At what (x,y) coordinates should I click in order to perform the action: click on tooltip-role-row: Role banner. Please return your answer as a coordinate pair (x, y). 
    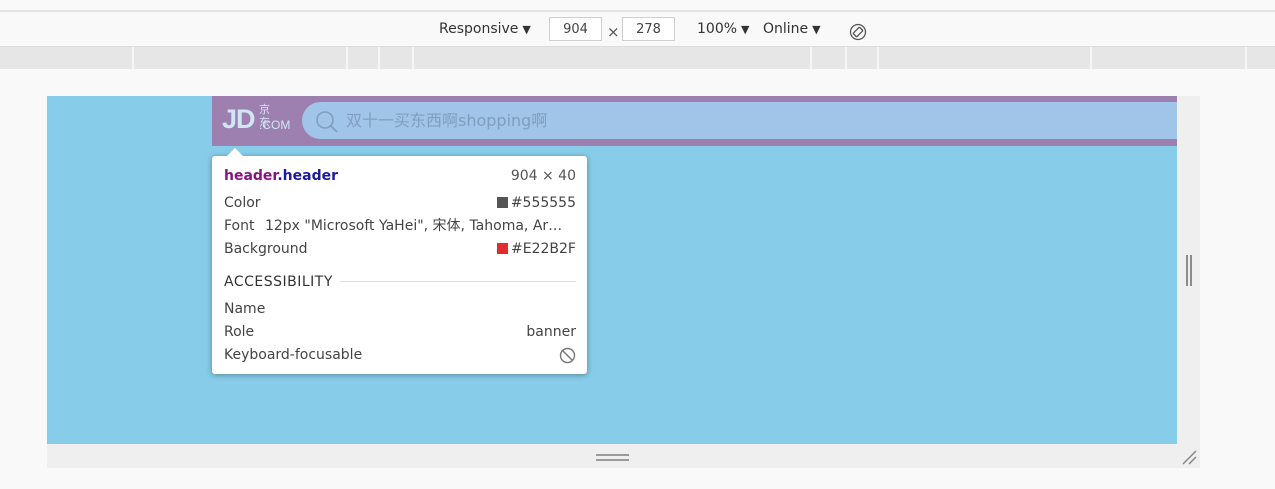
    Looking at the image, I should click on (400, 332).